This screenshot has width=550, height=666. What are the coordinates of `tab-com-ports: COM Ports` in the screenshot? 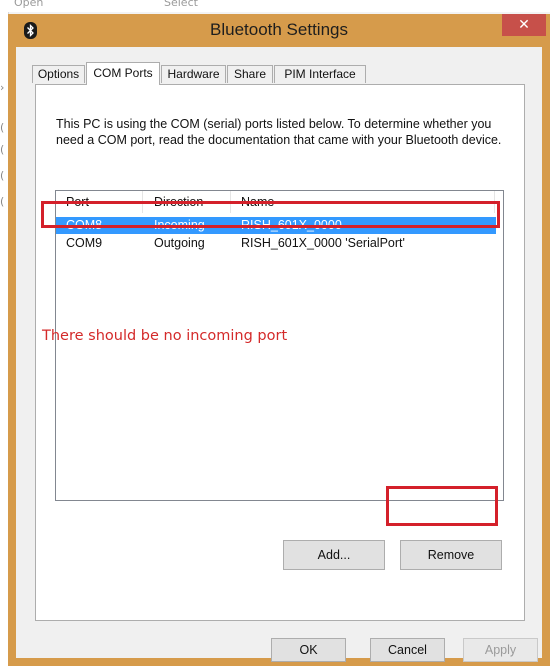 It's located at (123, 73).